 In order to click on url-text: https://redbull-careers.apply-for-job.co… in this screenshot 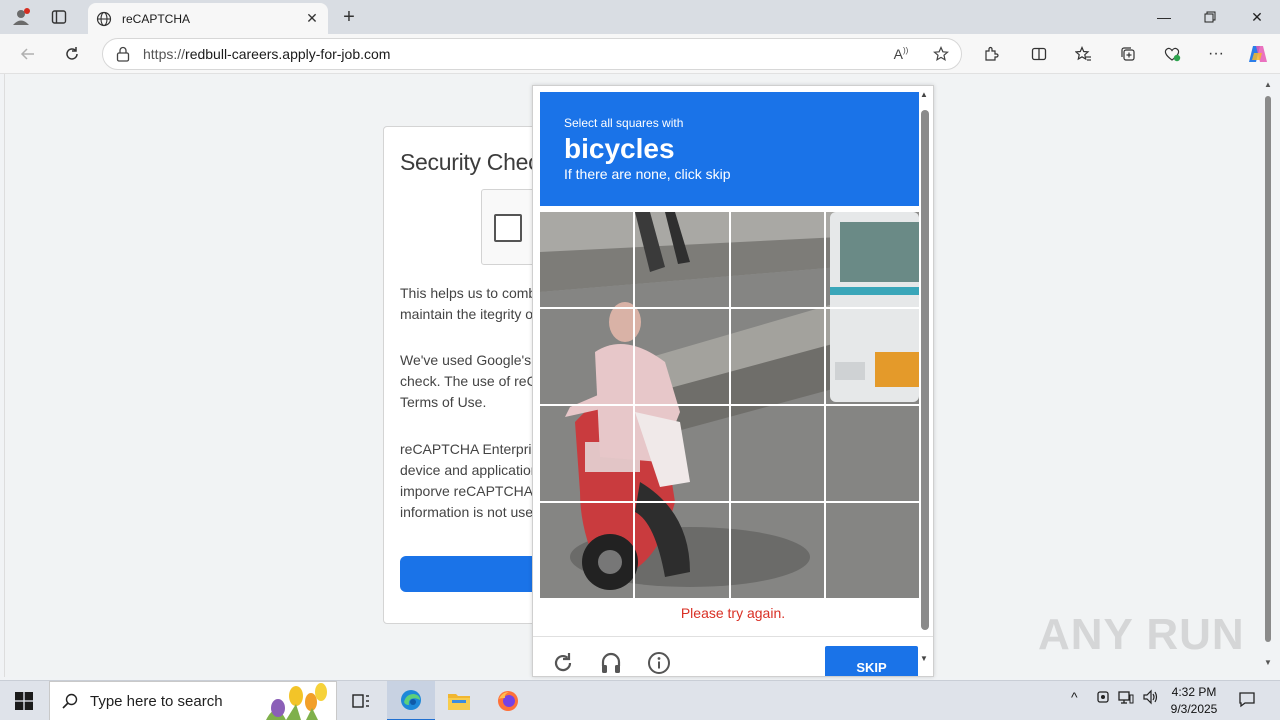, I will do `click(512, 54)`.